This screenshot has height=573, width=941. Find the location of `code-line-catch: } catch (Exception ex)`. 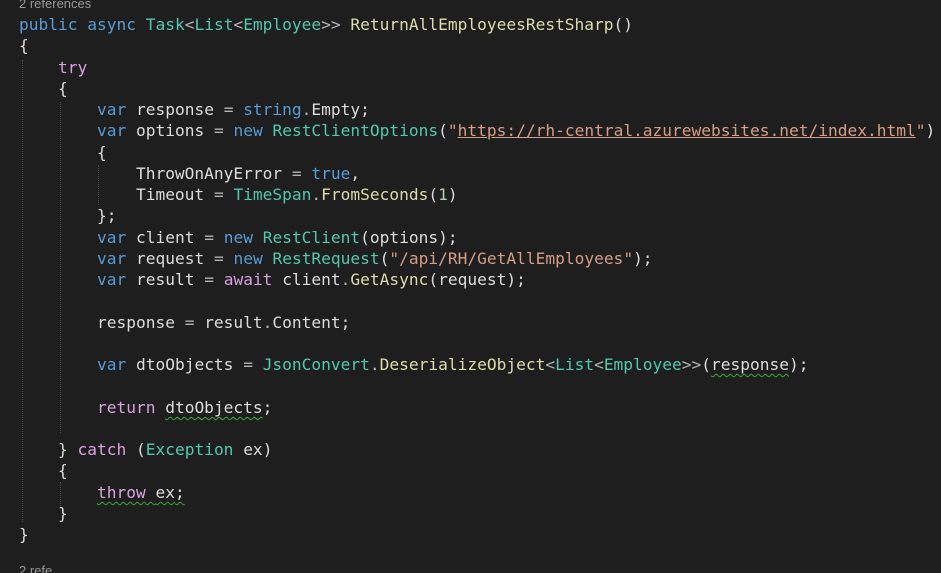

code-line-catch: } catch (Exception ex) is located at coordinates (165, 449).